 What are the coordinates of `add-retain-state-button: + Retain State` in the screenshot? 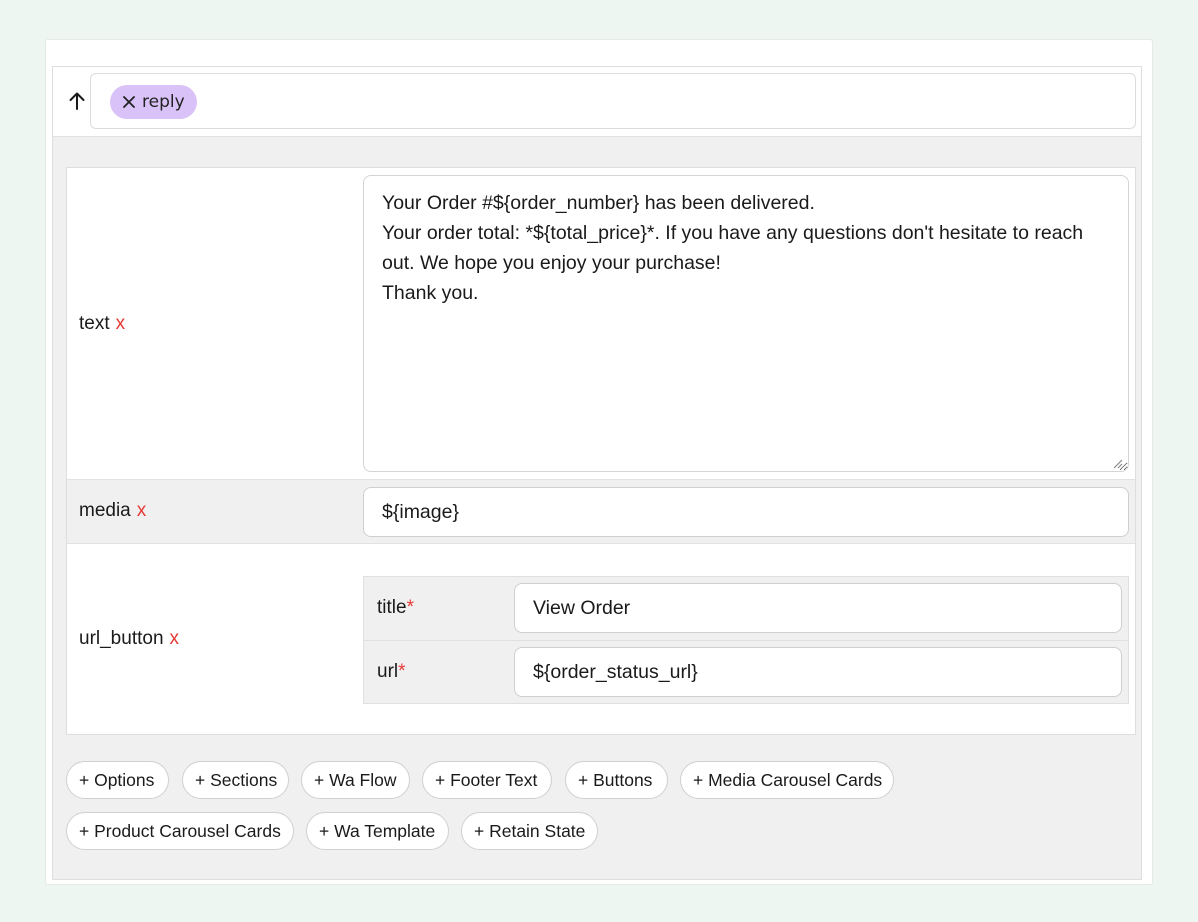 It's located at (529, 831).